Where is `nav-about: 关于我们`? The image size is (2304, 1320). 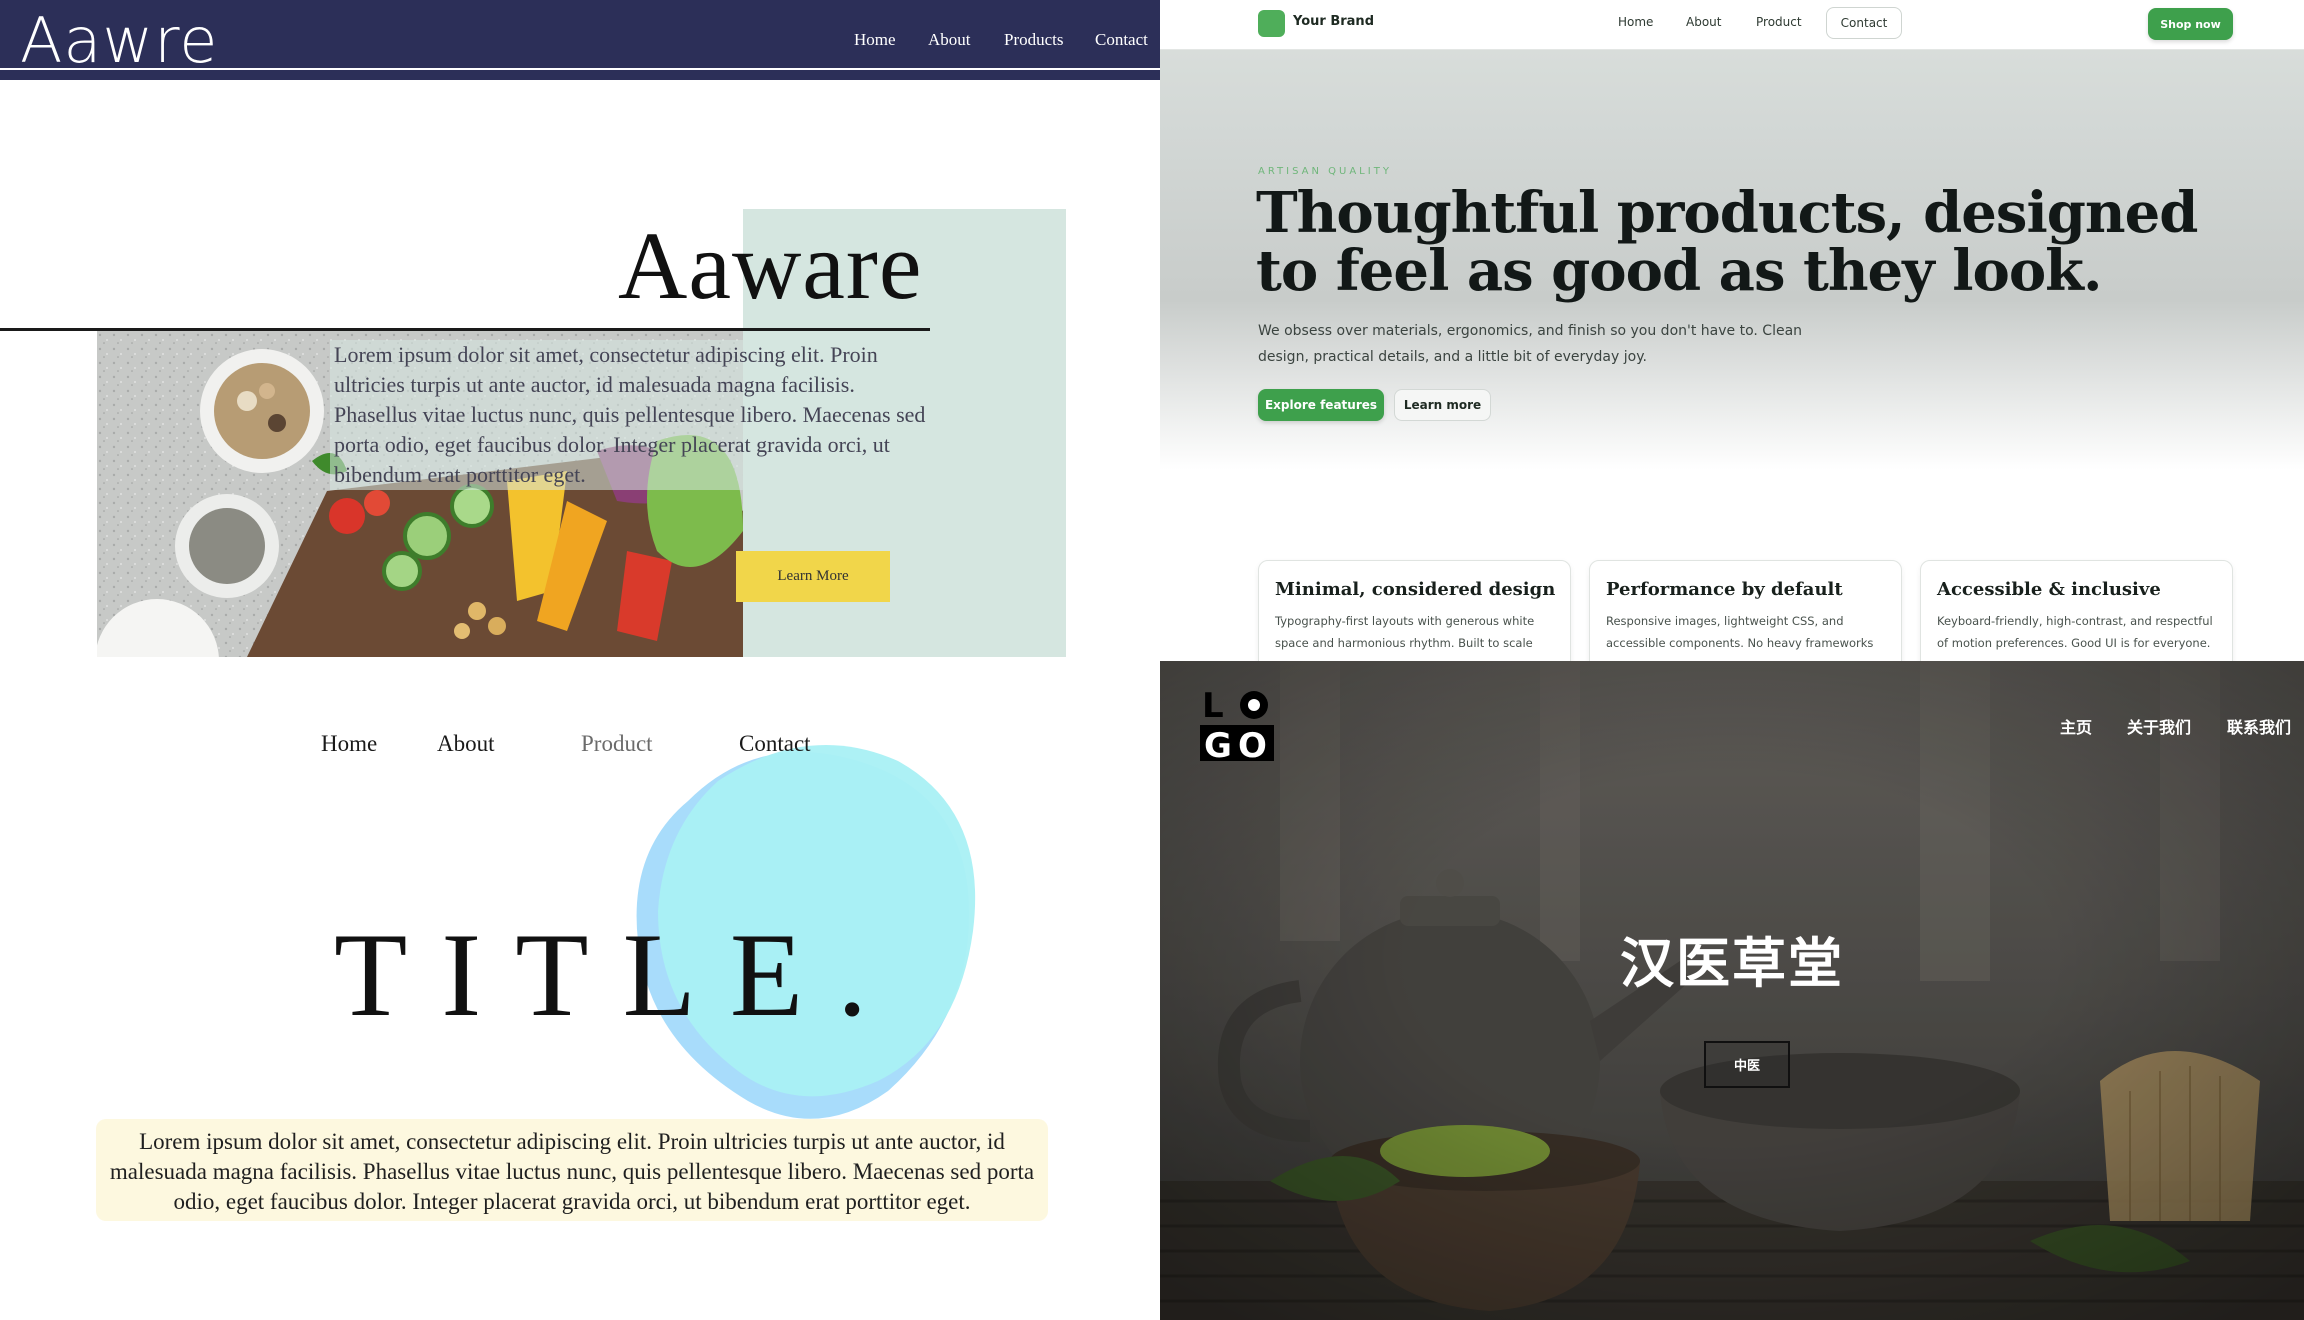
nav-about: 关于我们 is located at coordinates (2159, 726).